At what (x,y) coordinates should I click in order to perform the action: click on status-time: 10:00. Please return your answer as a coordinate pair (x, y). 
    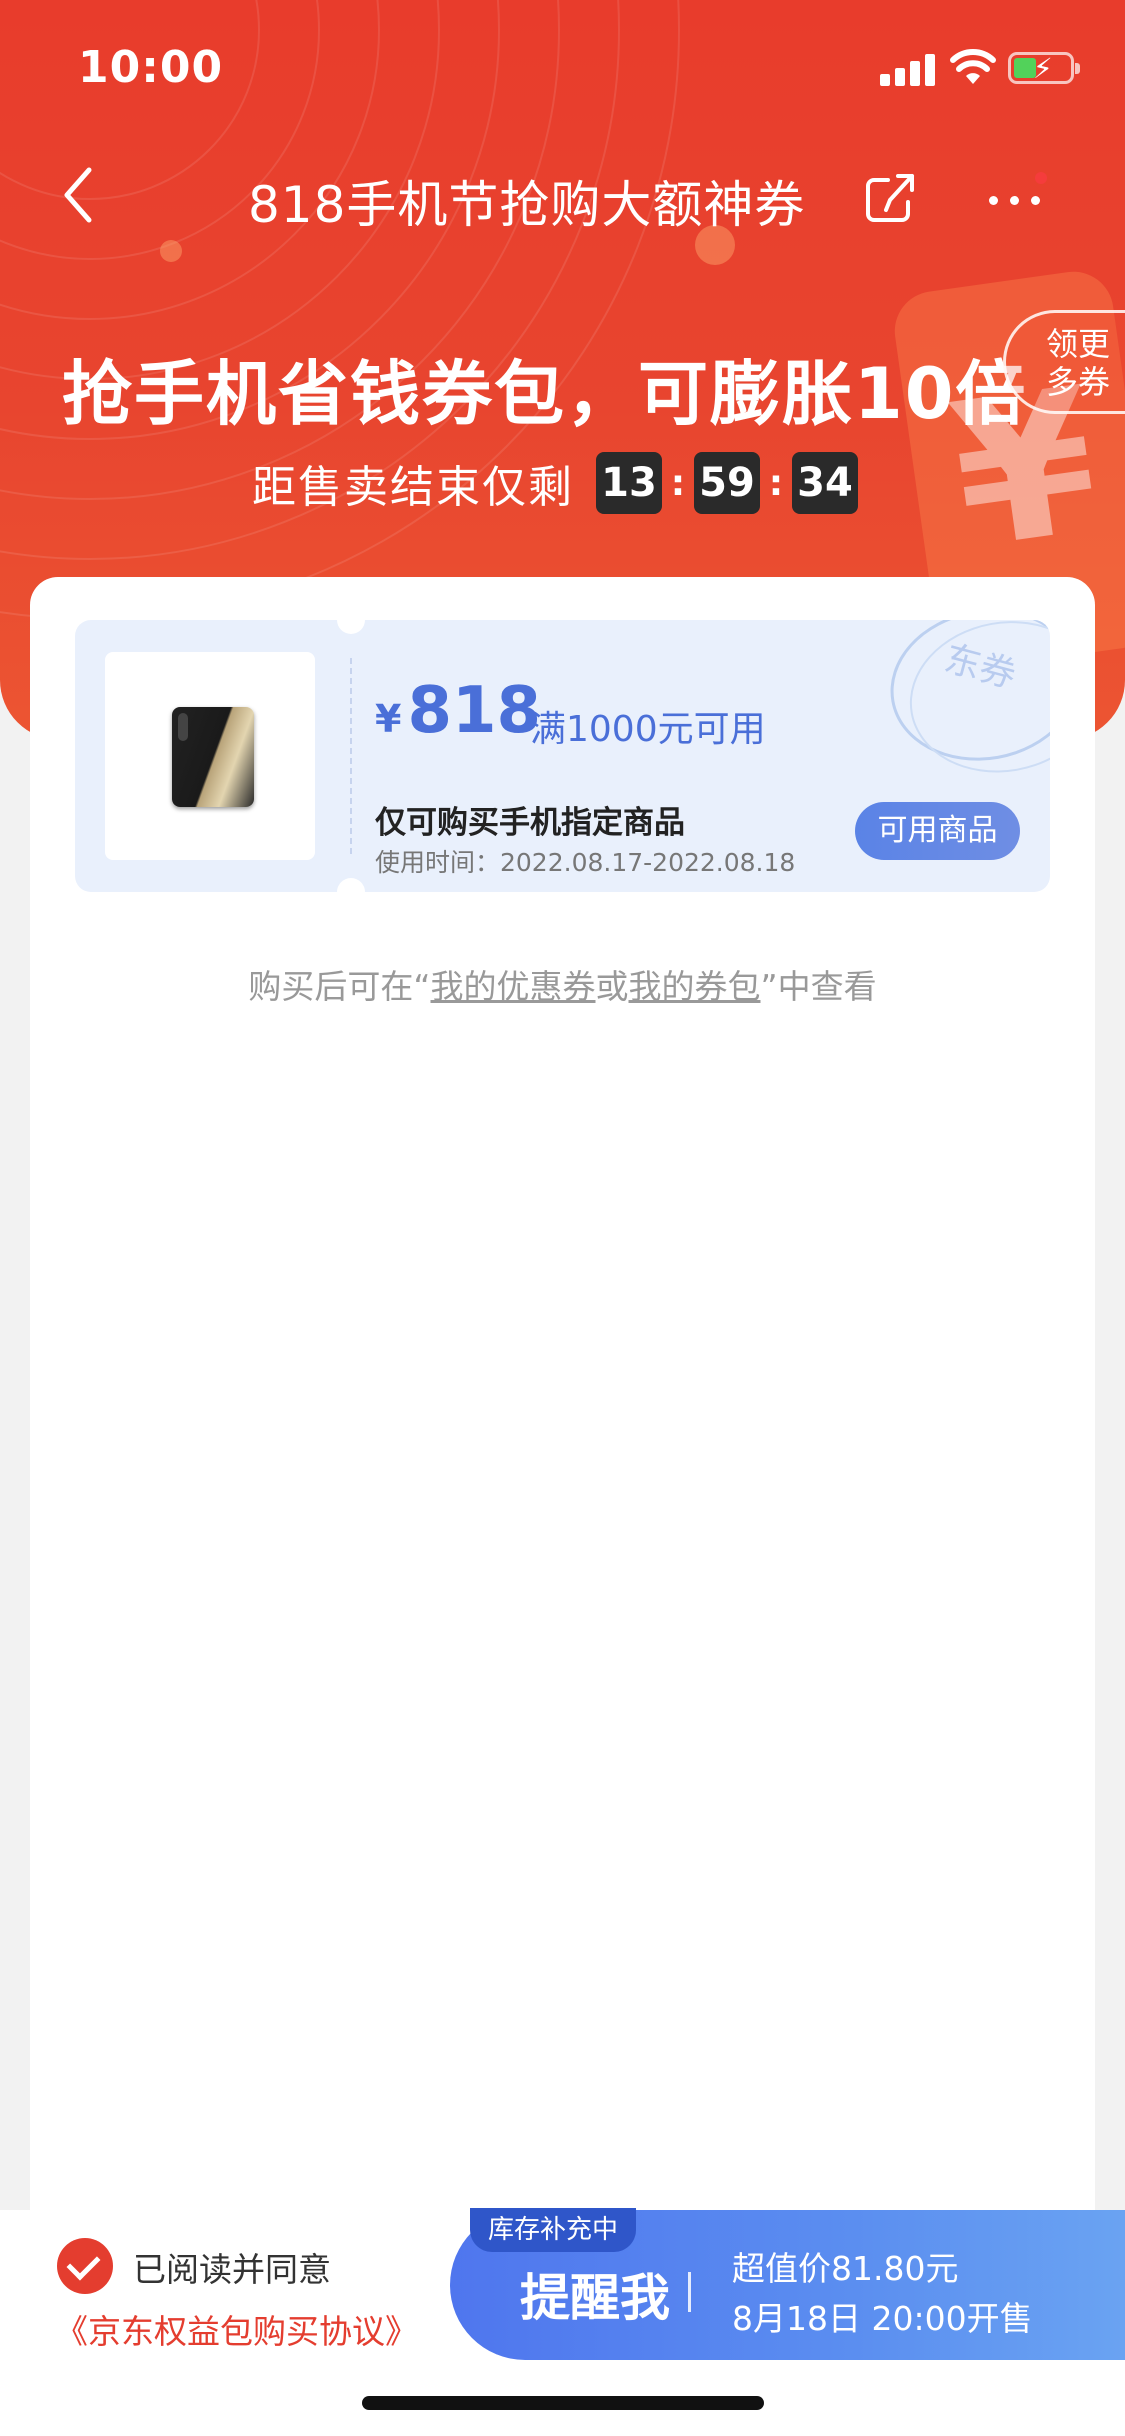
    Looking at the image, I should click on (151, 67).